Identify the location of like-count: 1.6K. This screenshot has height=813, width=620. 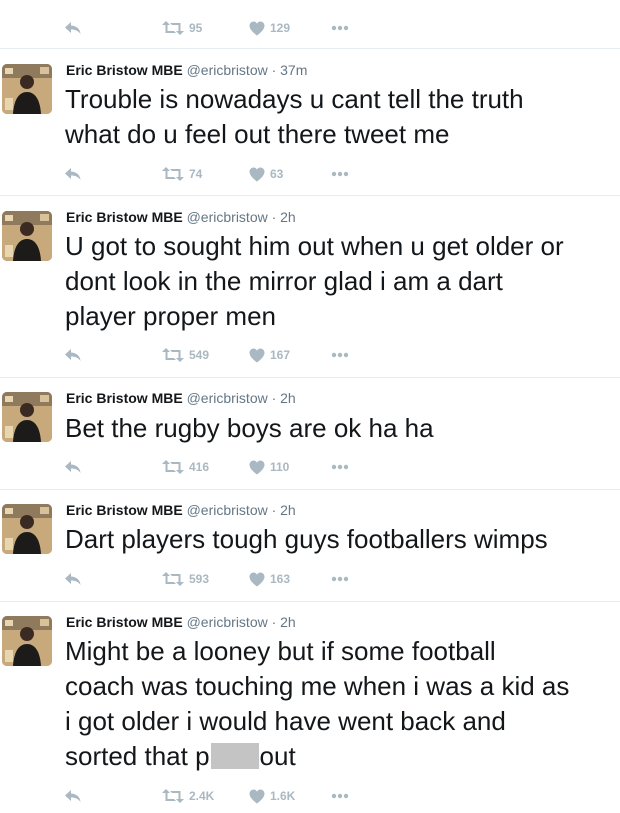
(283, 796).